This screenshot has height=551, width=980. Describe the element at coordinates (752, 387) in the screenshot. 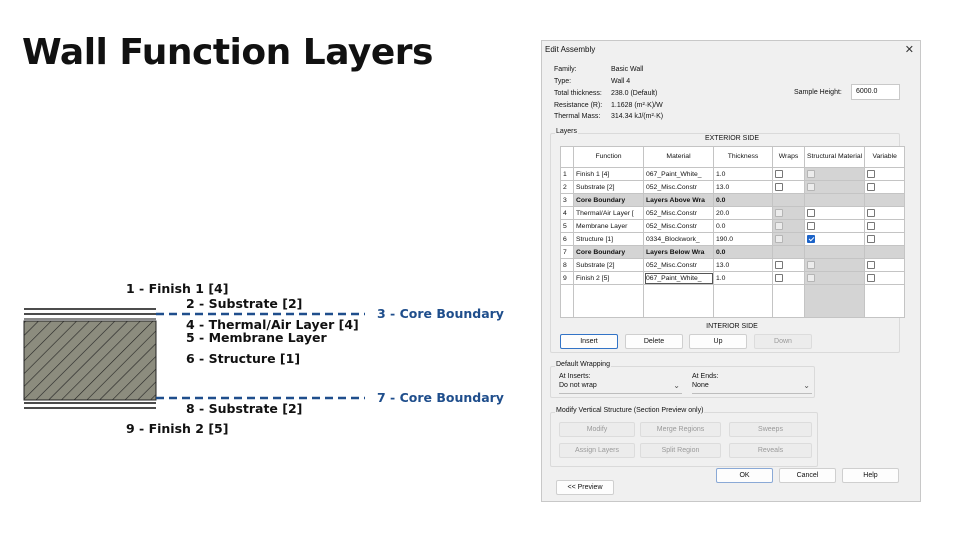

I see `at-ends-select: None ⌄` at that location.